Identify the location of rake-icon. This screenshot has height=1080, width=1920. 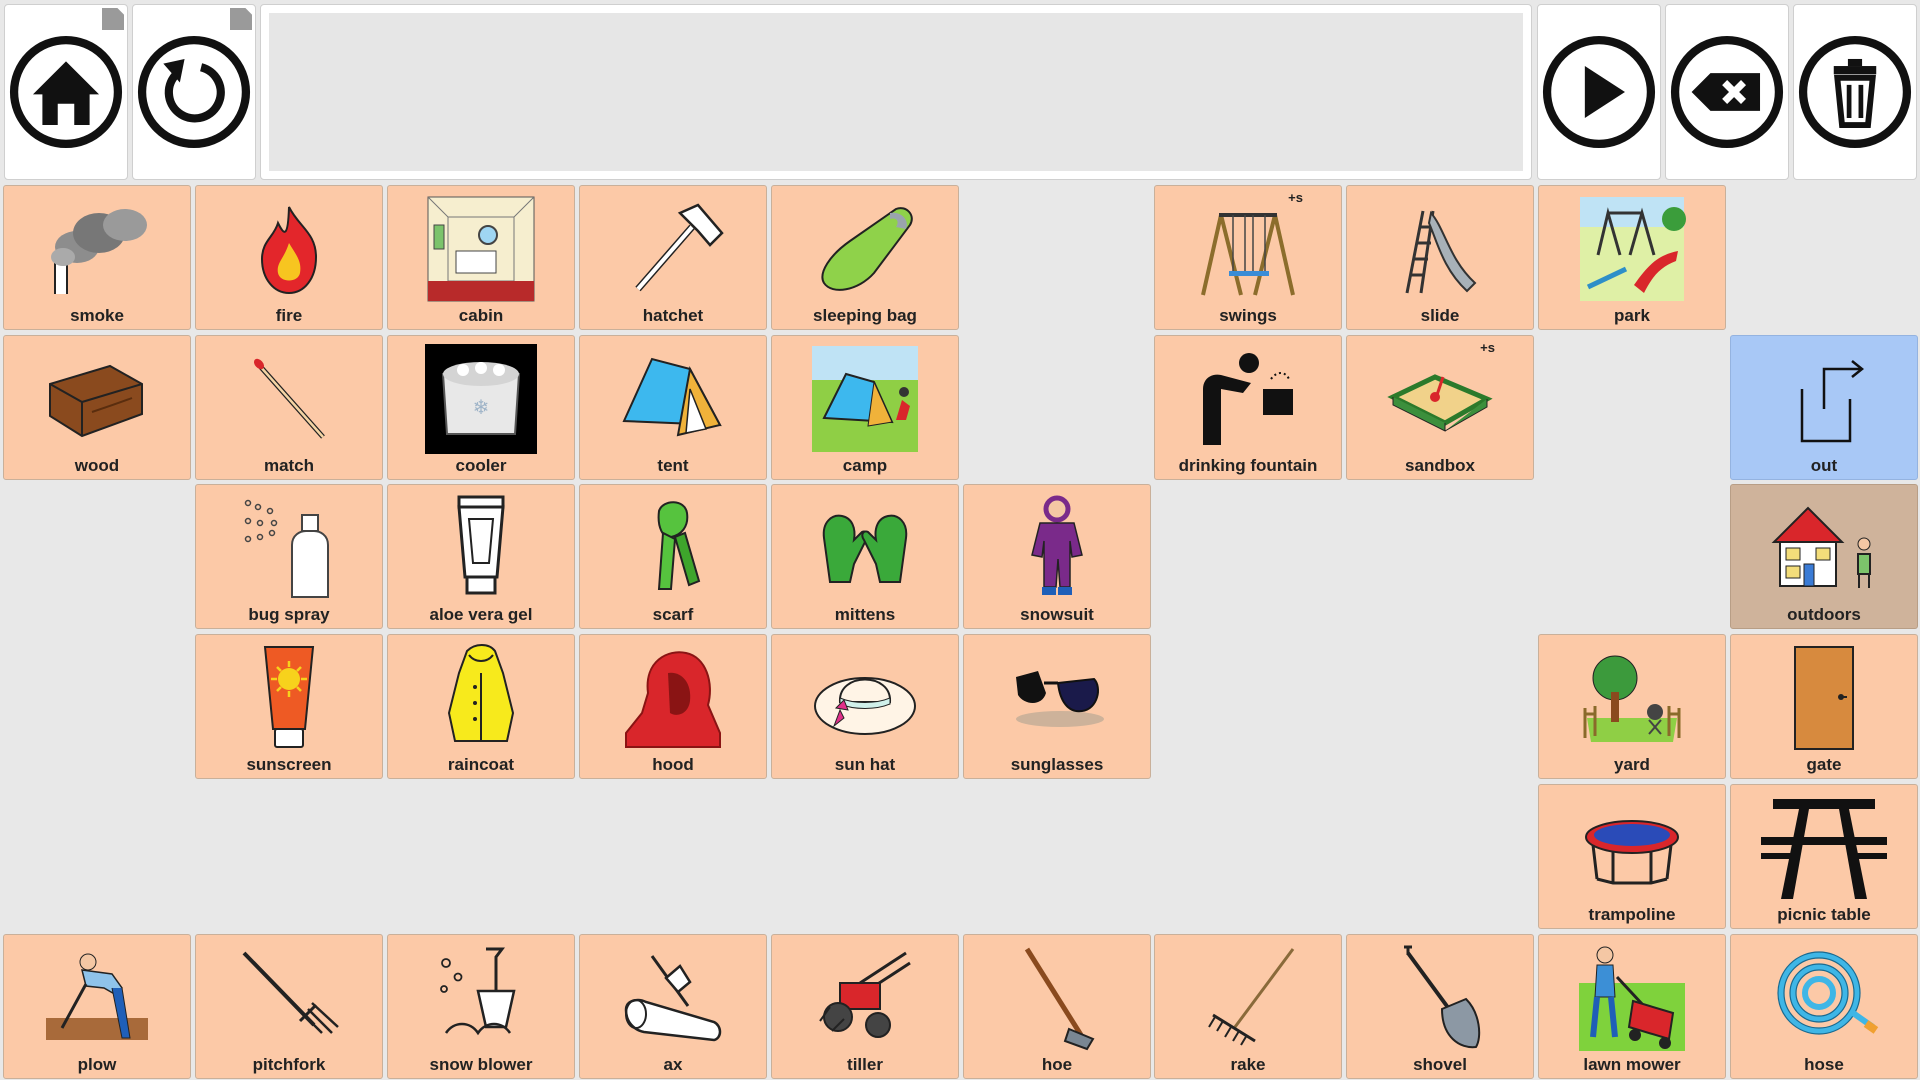
(1251, 997).